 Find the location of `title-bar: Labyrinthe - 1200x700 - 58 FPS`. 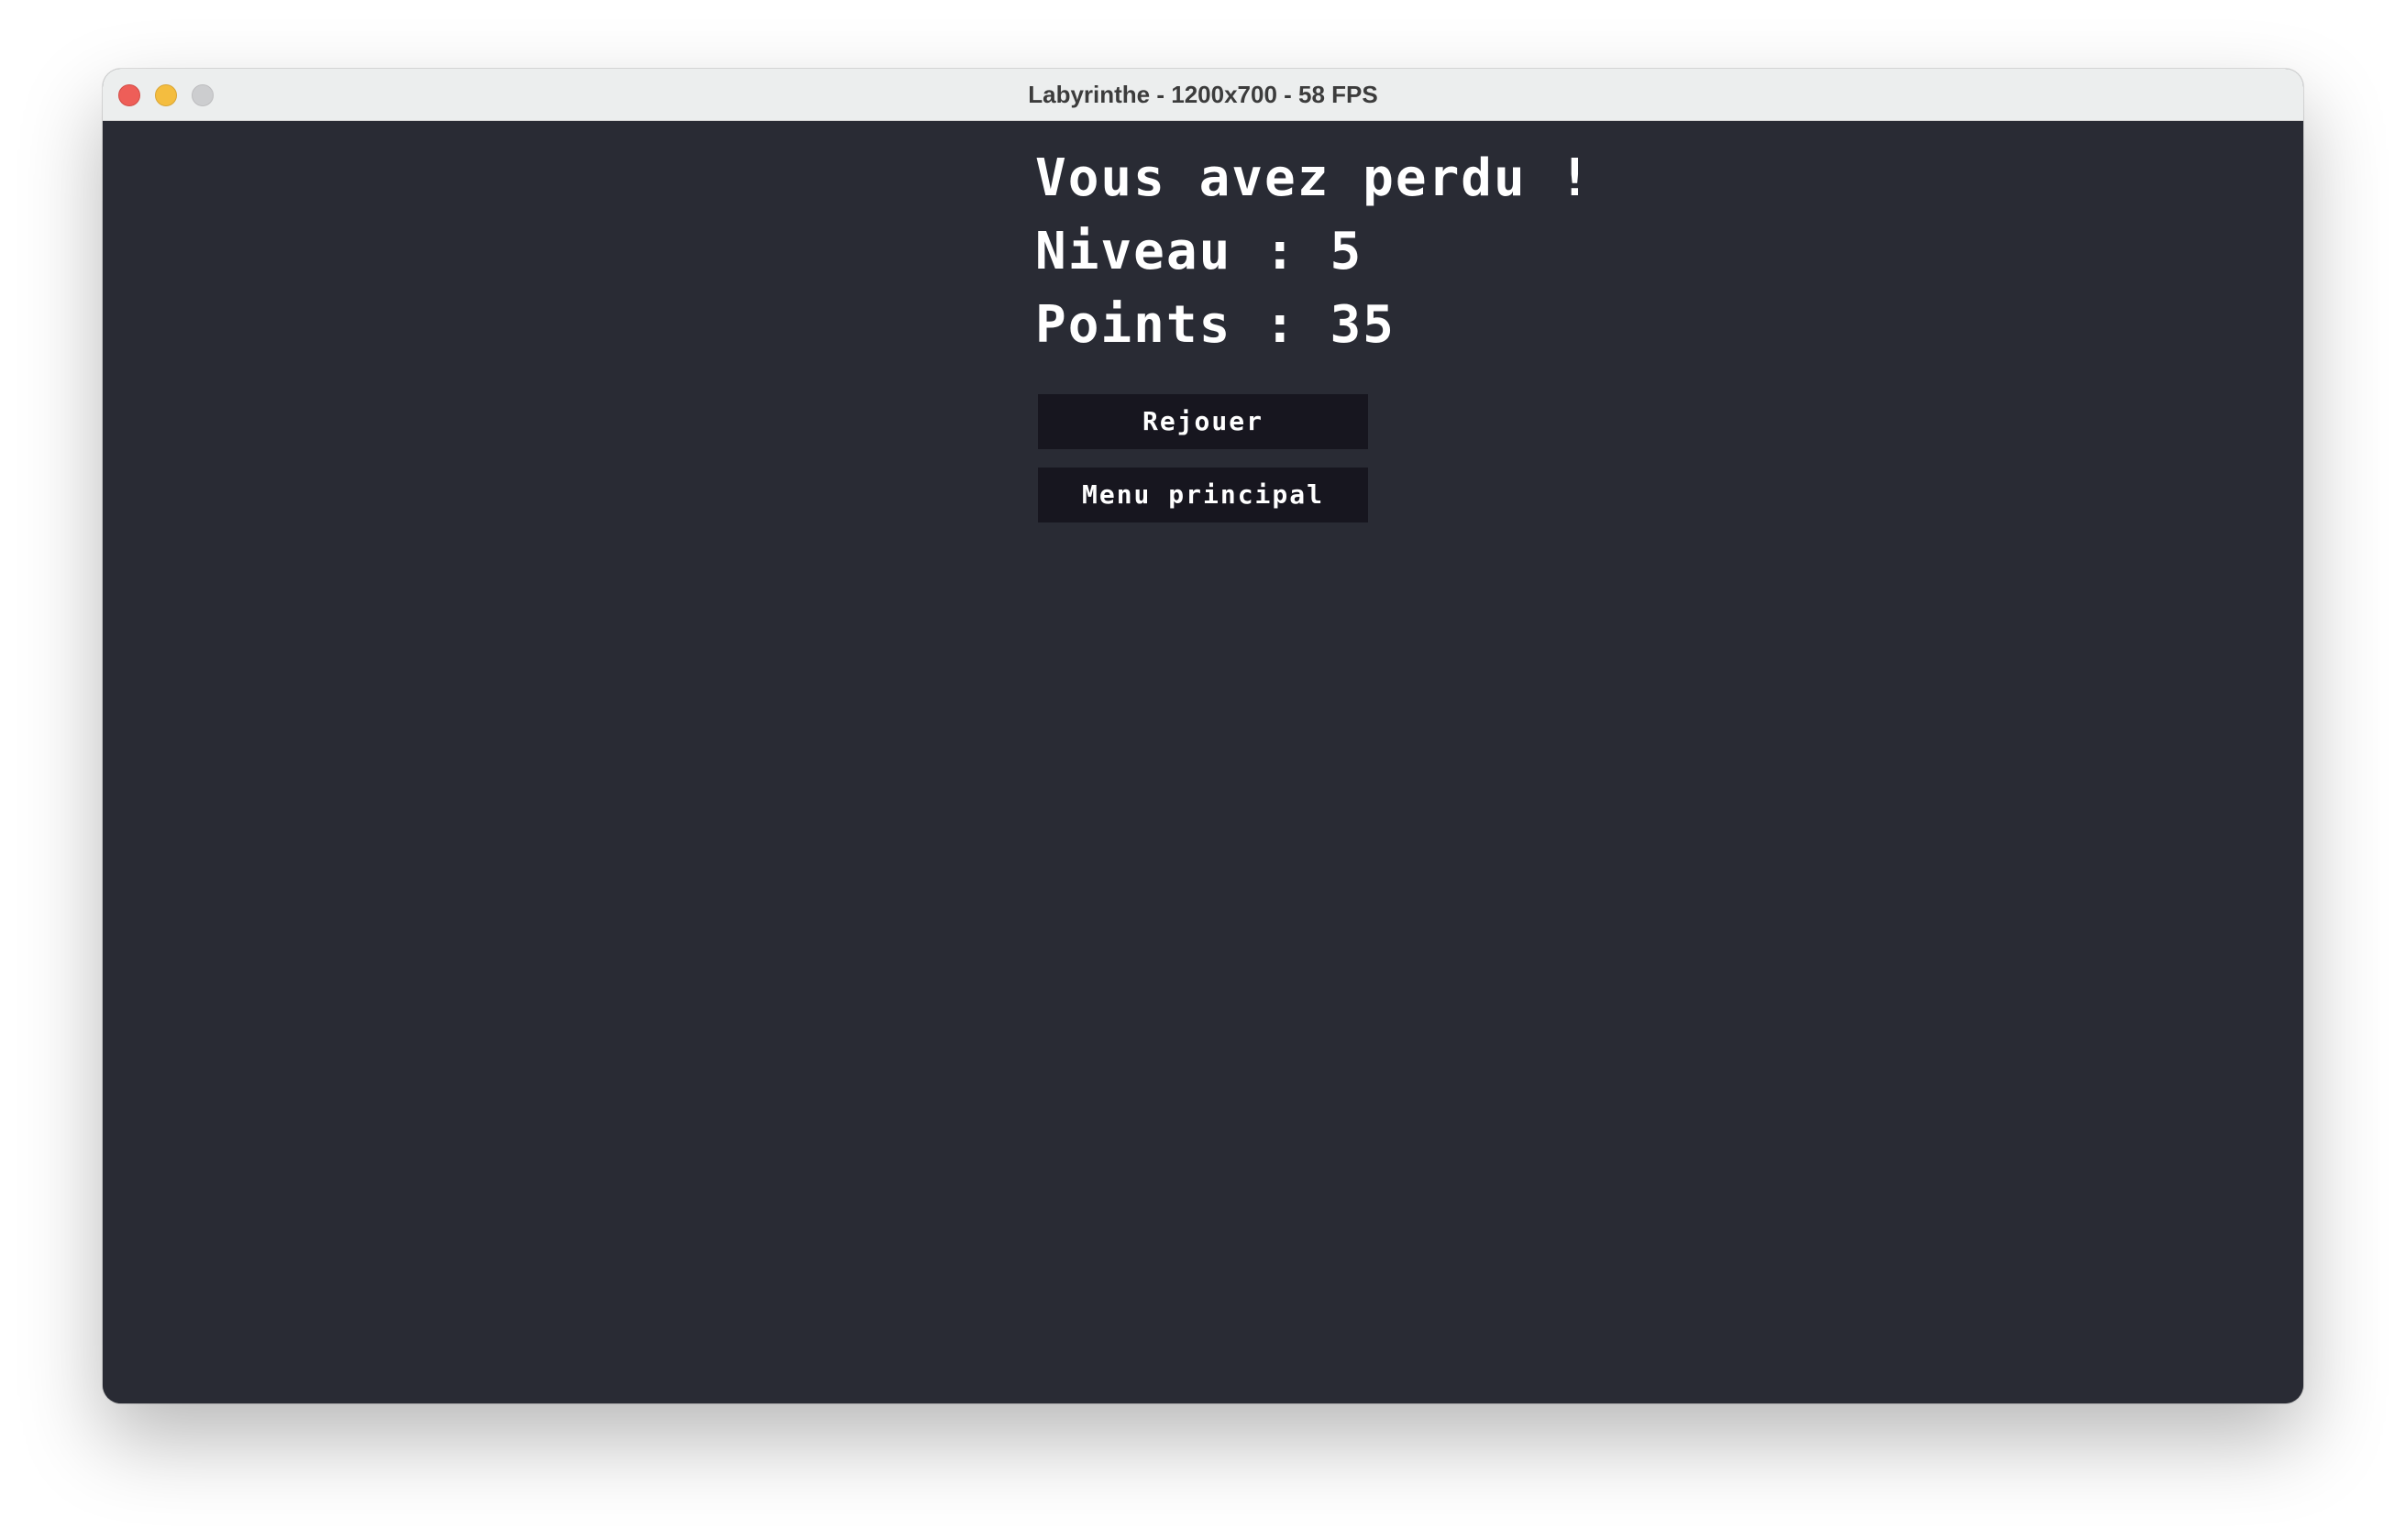

title-bar: Labyrinthe - 1200x700 - 58 FPS is located at coordinates (1203, 95).